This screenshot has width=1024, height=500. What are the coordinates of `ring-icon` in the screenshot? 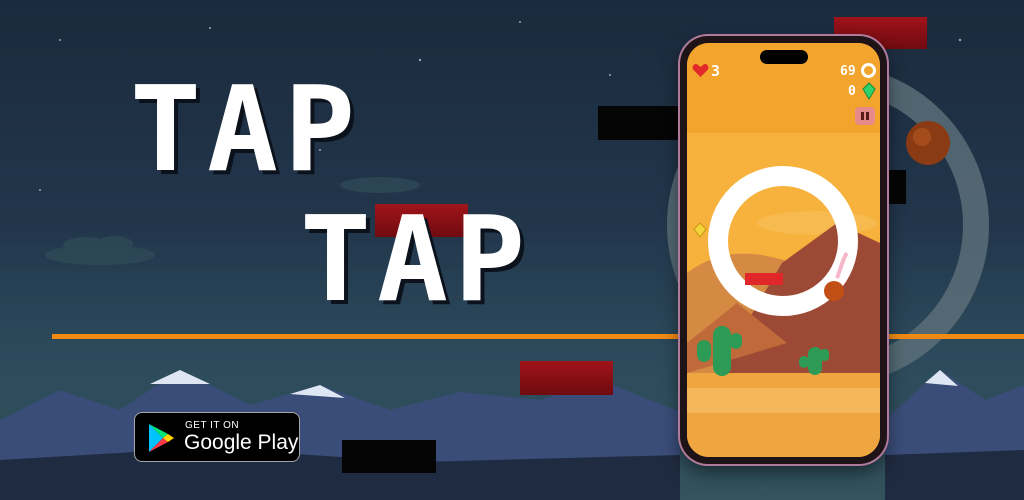 It's located at (868, 70).